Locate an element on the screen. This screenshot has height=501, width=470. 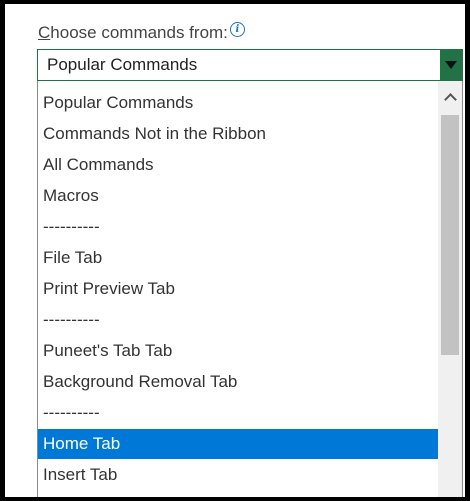
label-text: hoose commands from: is located at coordinates (139, 32).